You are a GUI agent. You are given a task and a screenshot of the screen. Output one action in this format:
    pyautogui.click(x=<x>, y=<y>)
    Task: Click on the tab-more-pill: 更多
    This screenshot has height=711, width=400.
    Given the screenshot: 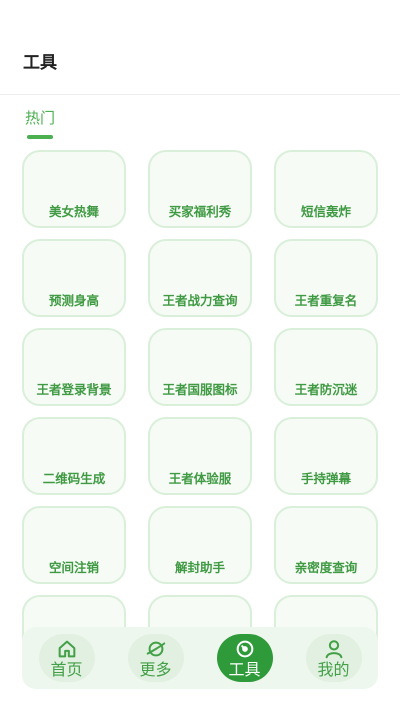 What is the action you would take?
    pyautogui.click(x=155, y=658)
    